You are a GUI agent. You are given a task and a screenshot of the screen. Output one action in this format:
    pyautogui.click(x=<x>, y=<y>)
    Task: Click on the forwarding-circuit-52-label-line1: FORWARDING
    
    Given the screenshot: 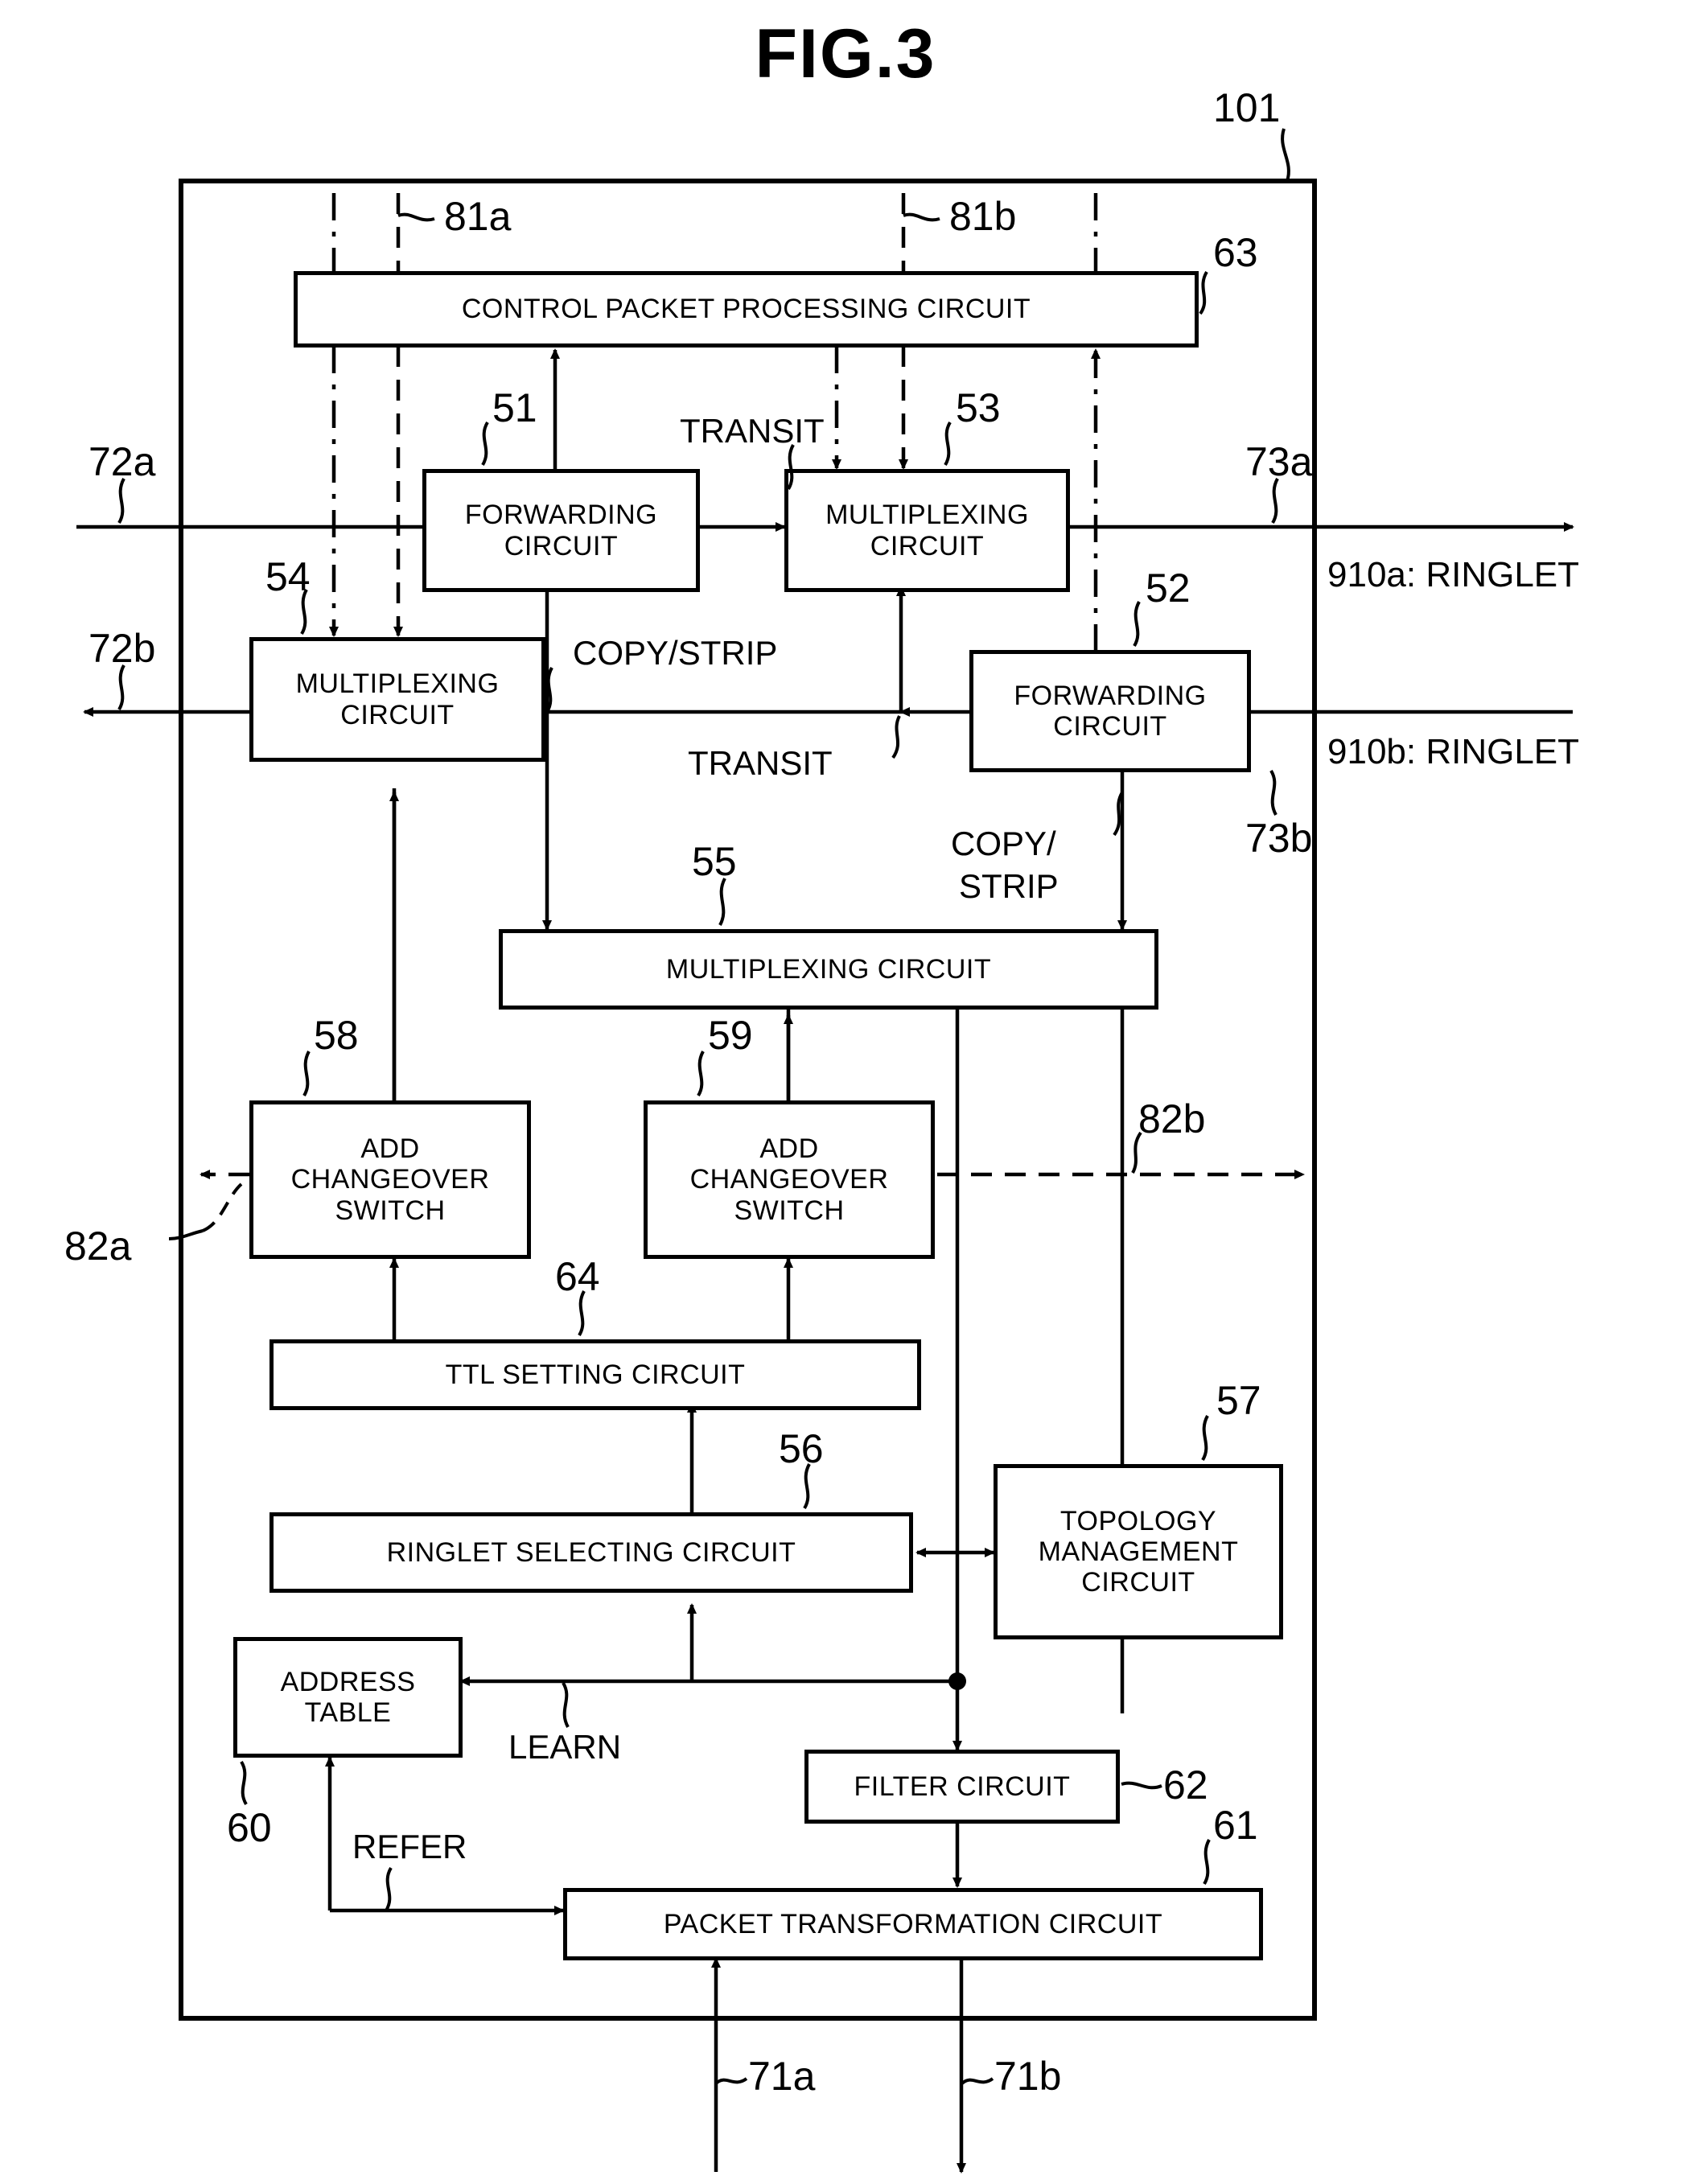 What is the action you would take?
    pyautogui.click(x=1110, y=695)
    